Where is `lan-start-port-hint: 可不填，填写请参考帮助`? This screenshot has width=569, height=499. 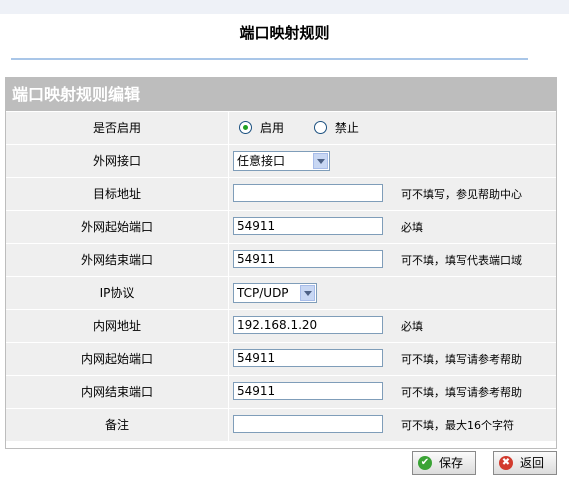
lan-start-port-hint: 可不填，填写请参考帮助 is located at coordinates (461, 359).